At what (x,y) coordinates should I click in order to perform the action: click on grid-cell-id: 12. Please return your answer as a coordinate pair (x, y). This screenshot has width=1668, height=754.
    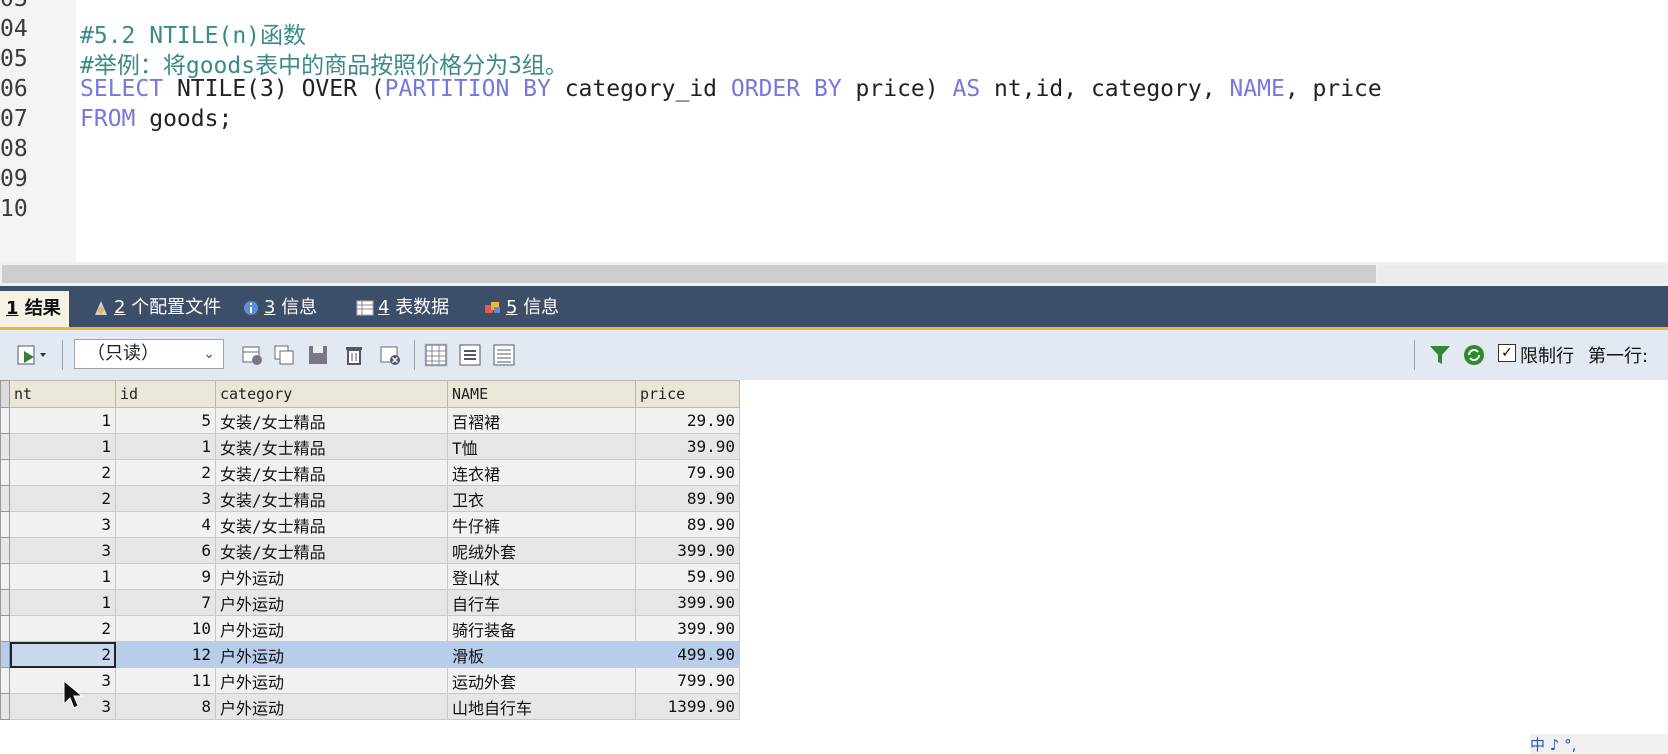
    Looking at the image, I should click on (165, 654).